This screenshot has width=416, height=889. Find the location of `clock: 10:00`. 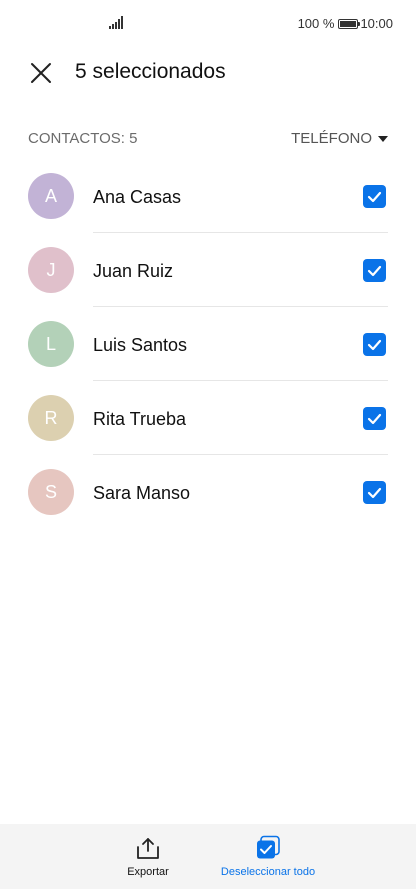

clock: 10:00 is located at coordinates (376, 23).